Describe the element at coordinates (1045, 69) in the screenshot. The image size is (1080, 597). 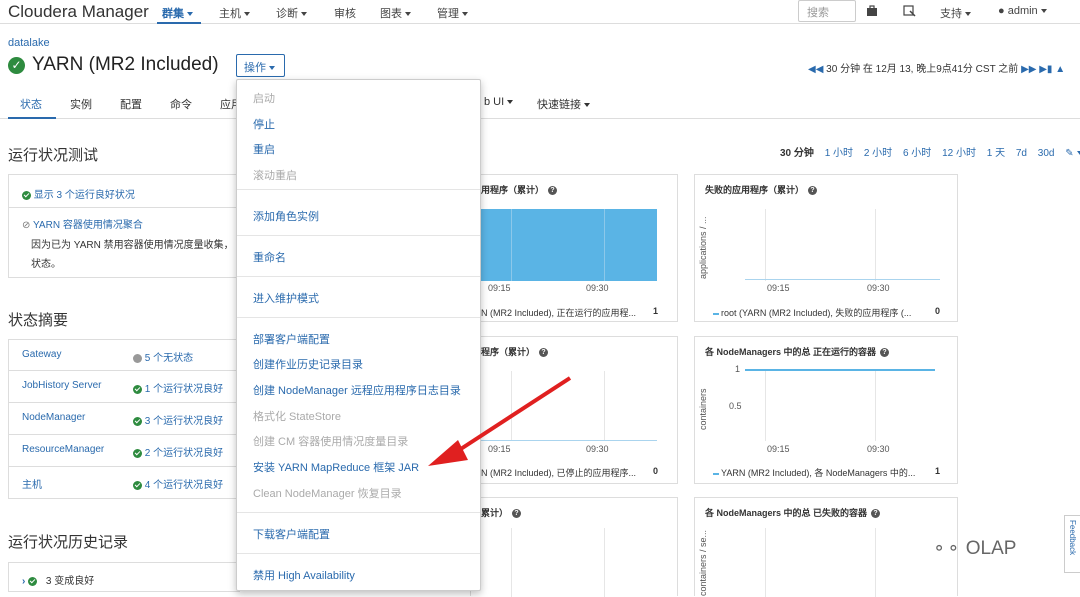
I see `skip-to-now-icon: ▶▮` at that location.